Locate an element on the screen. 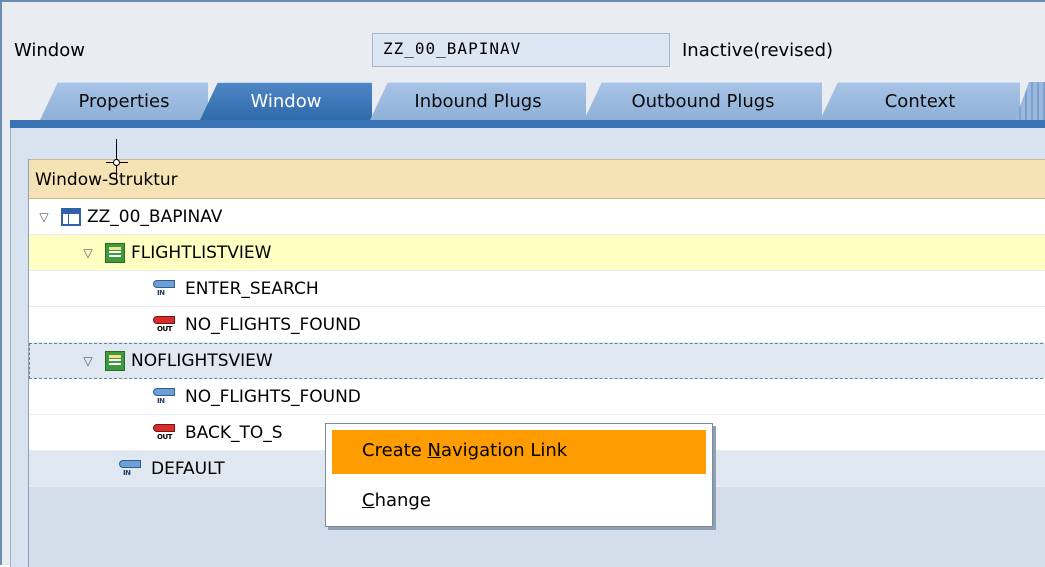  tab-properties: Properties is located at coordinates (124, 101).